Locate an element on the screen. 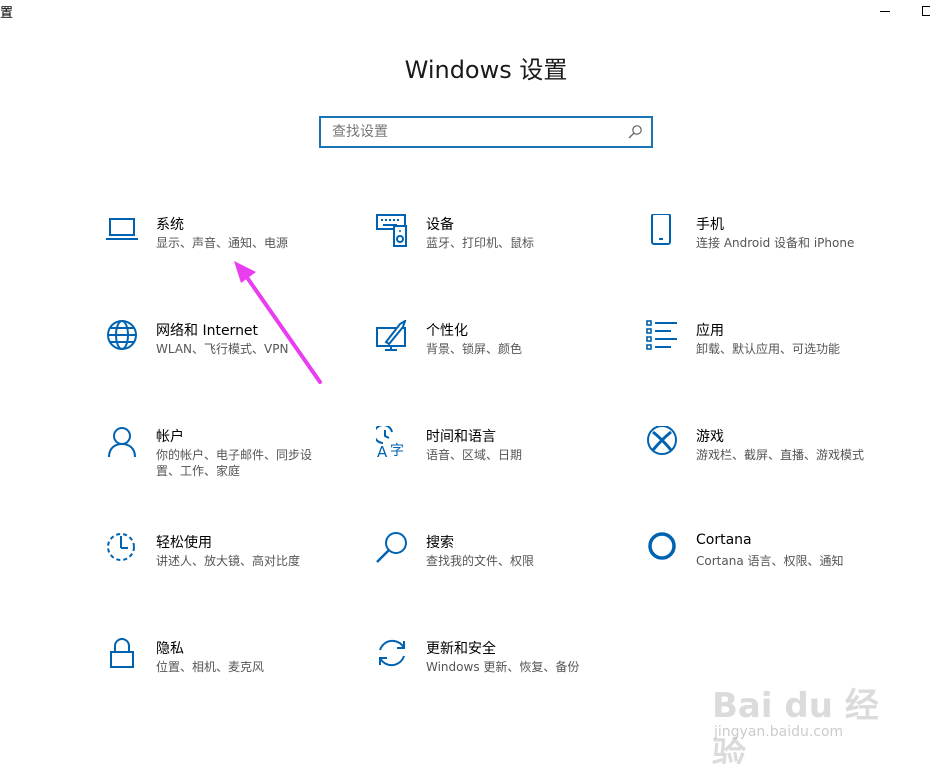 This screenshot has height=764, width=930. maximize-button is located at coordinates (921, 11).